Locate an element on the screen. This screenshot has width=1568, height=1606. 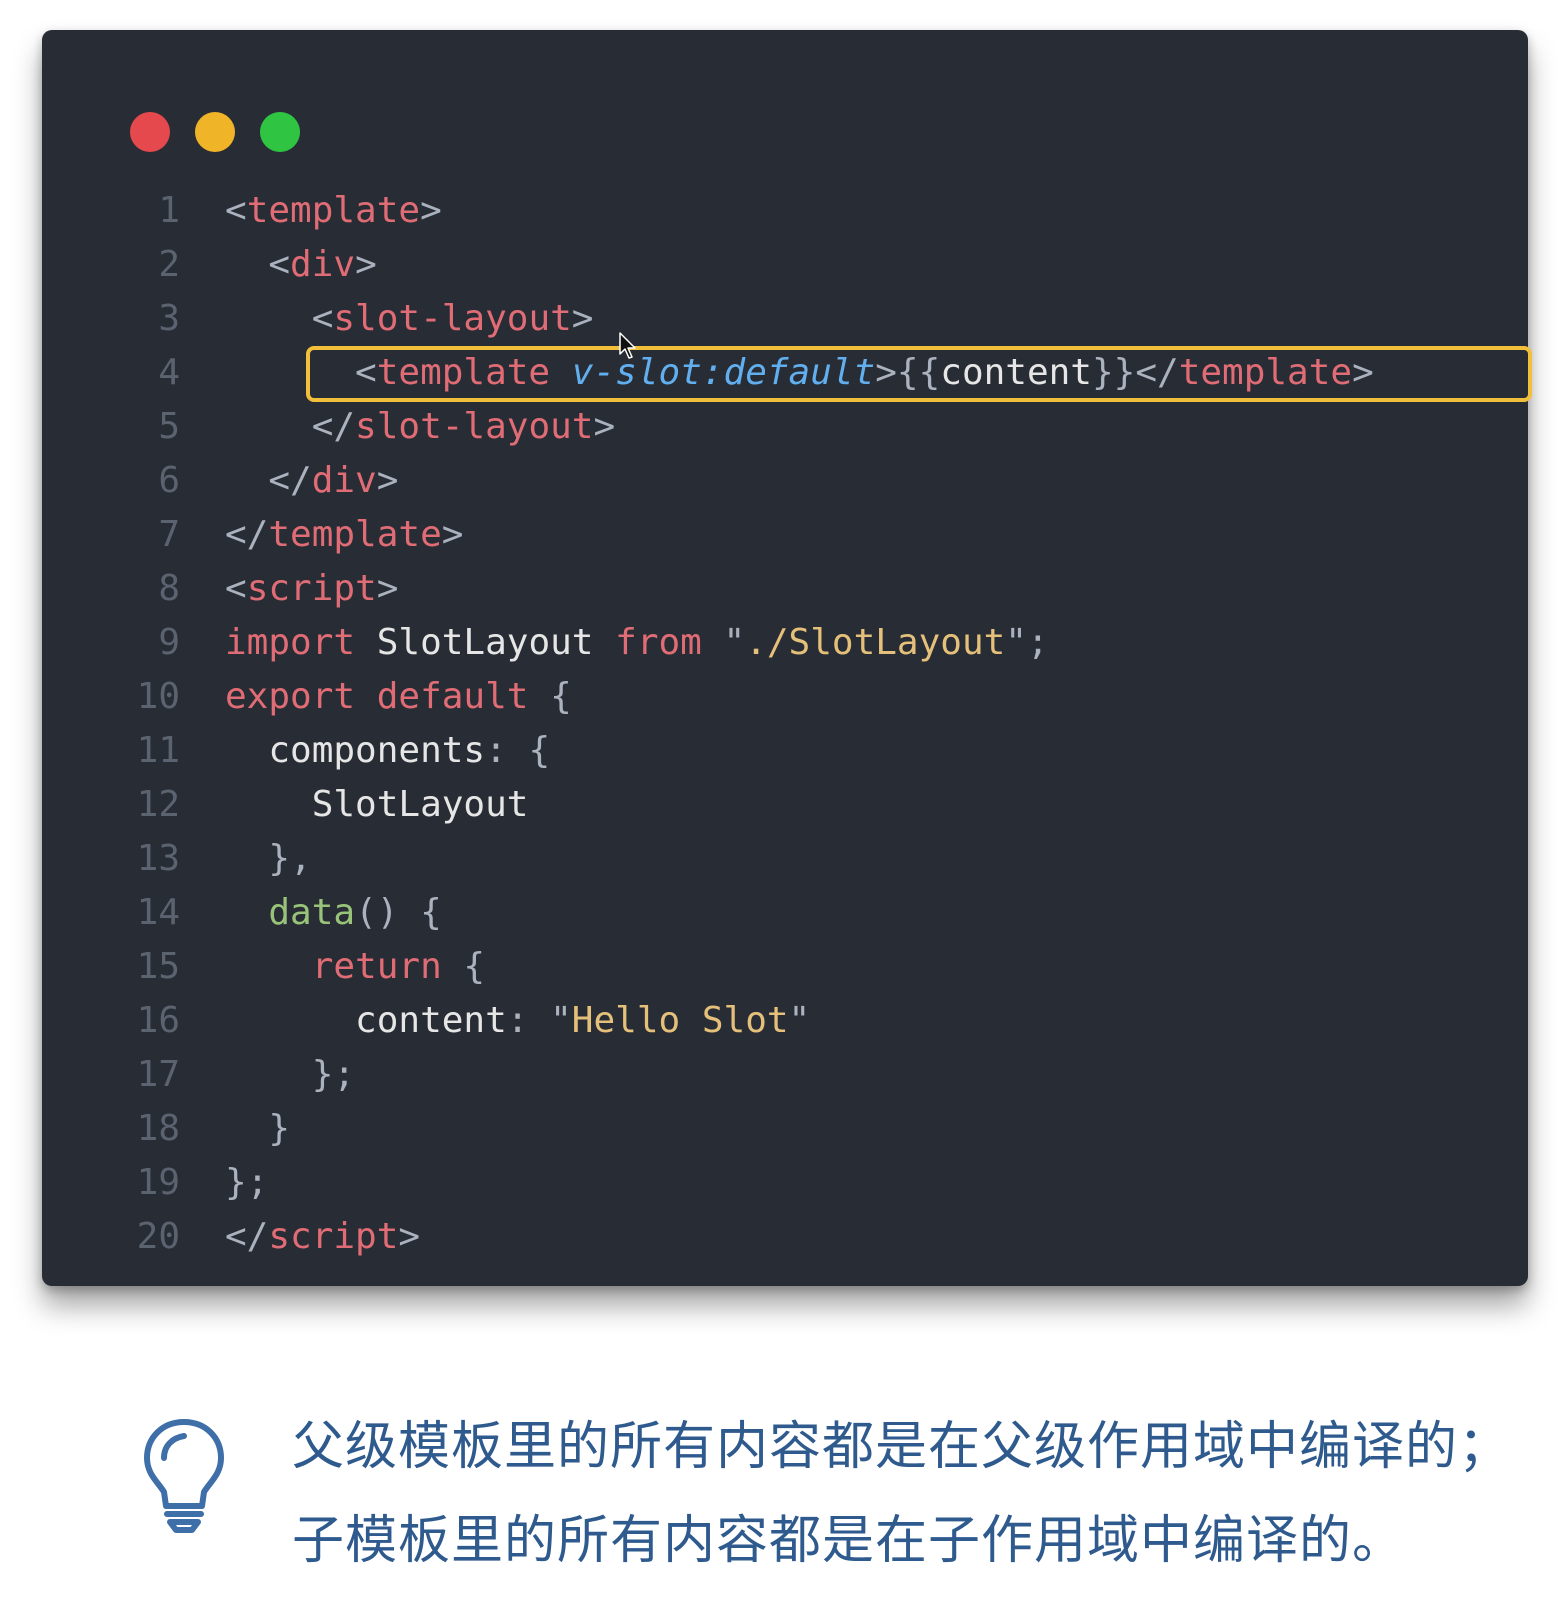
code-line: 6 </div> is located at coordinates (785, 481).